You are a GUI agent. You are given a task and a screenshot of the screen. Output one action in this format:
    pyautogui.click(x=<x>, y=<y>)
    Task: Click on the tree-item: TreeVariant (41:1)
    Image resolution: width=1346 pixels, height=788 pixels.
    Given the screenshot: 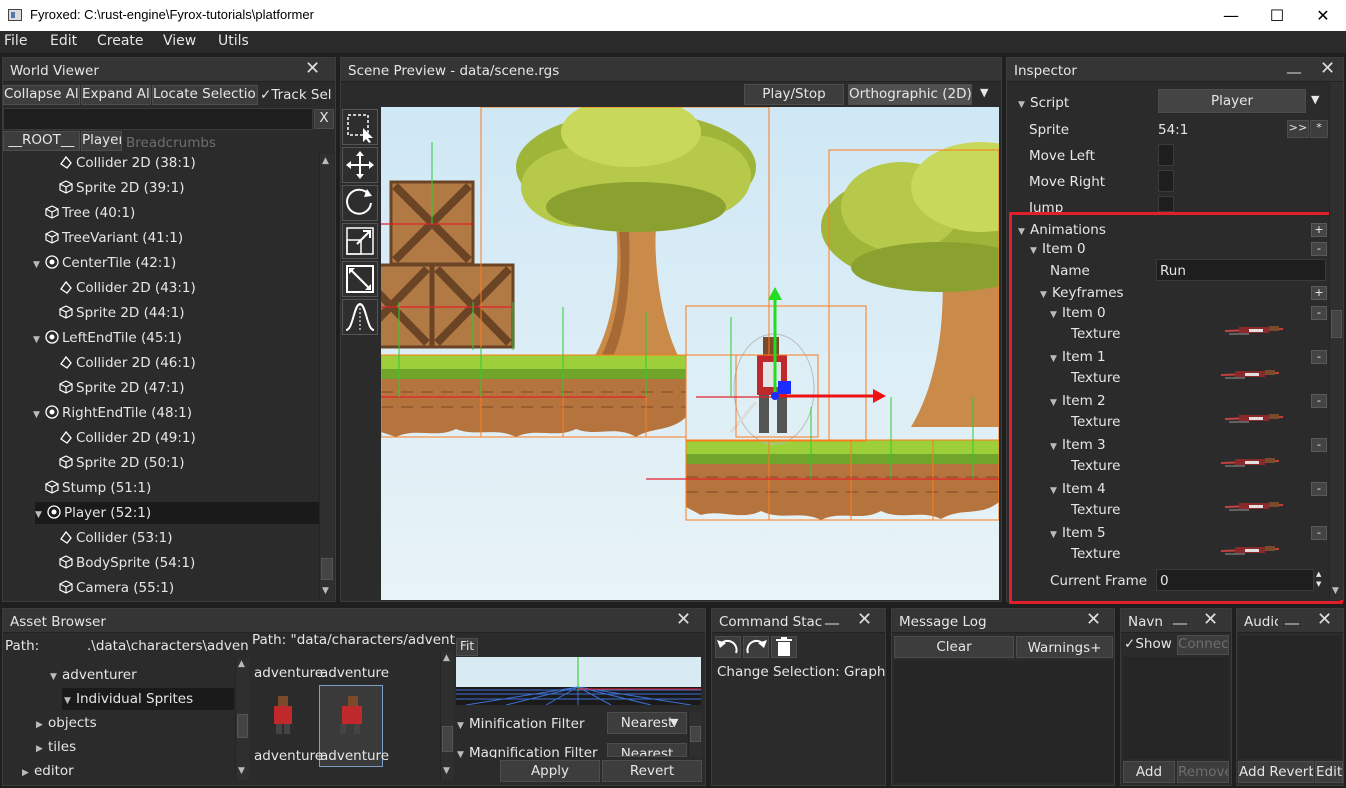 What is the action you would take?
    pyautogui.click(x=108, y=238)
    